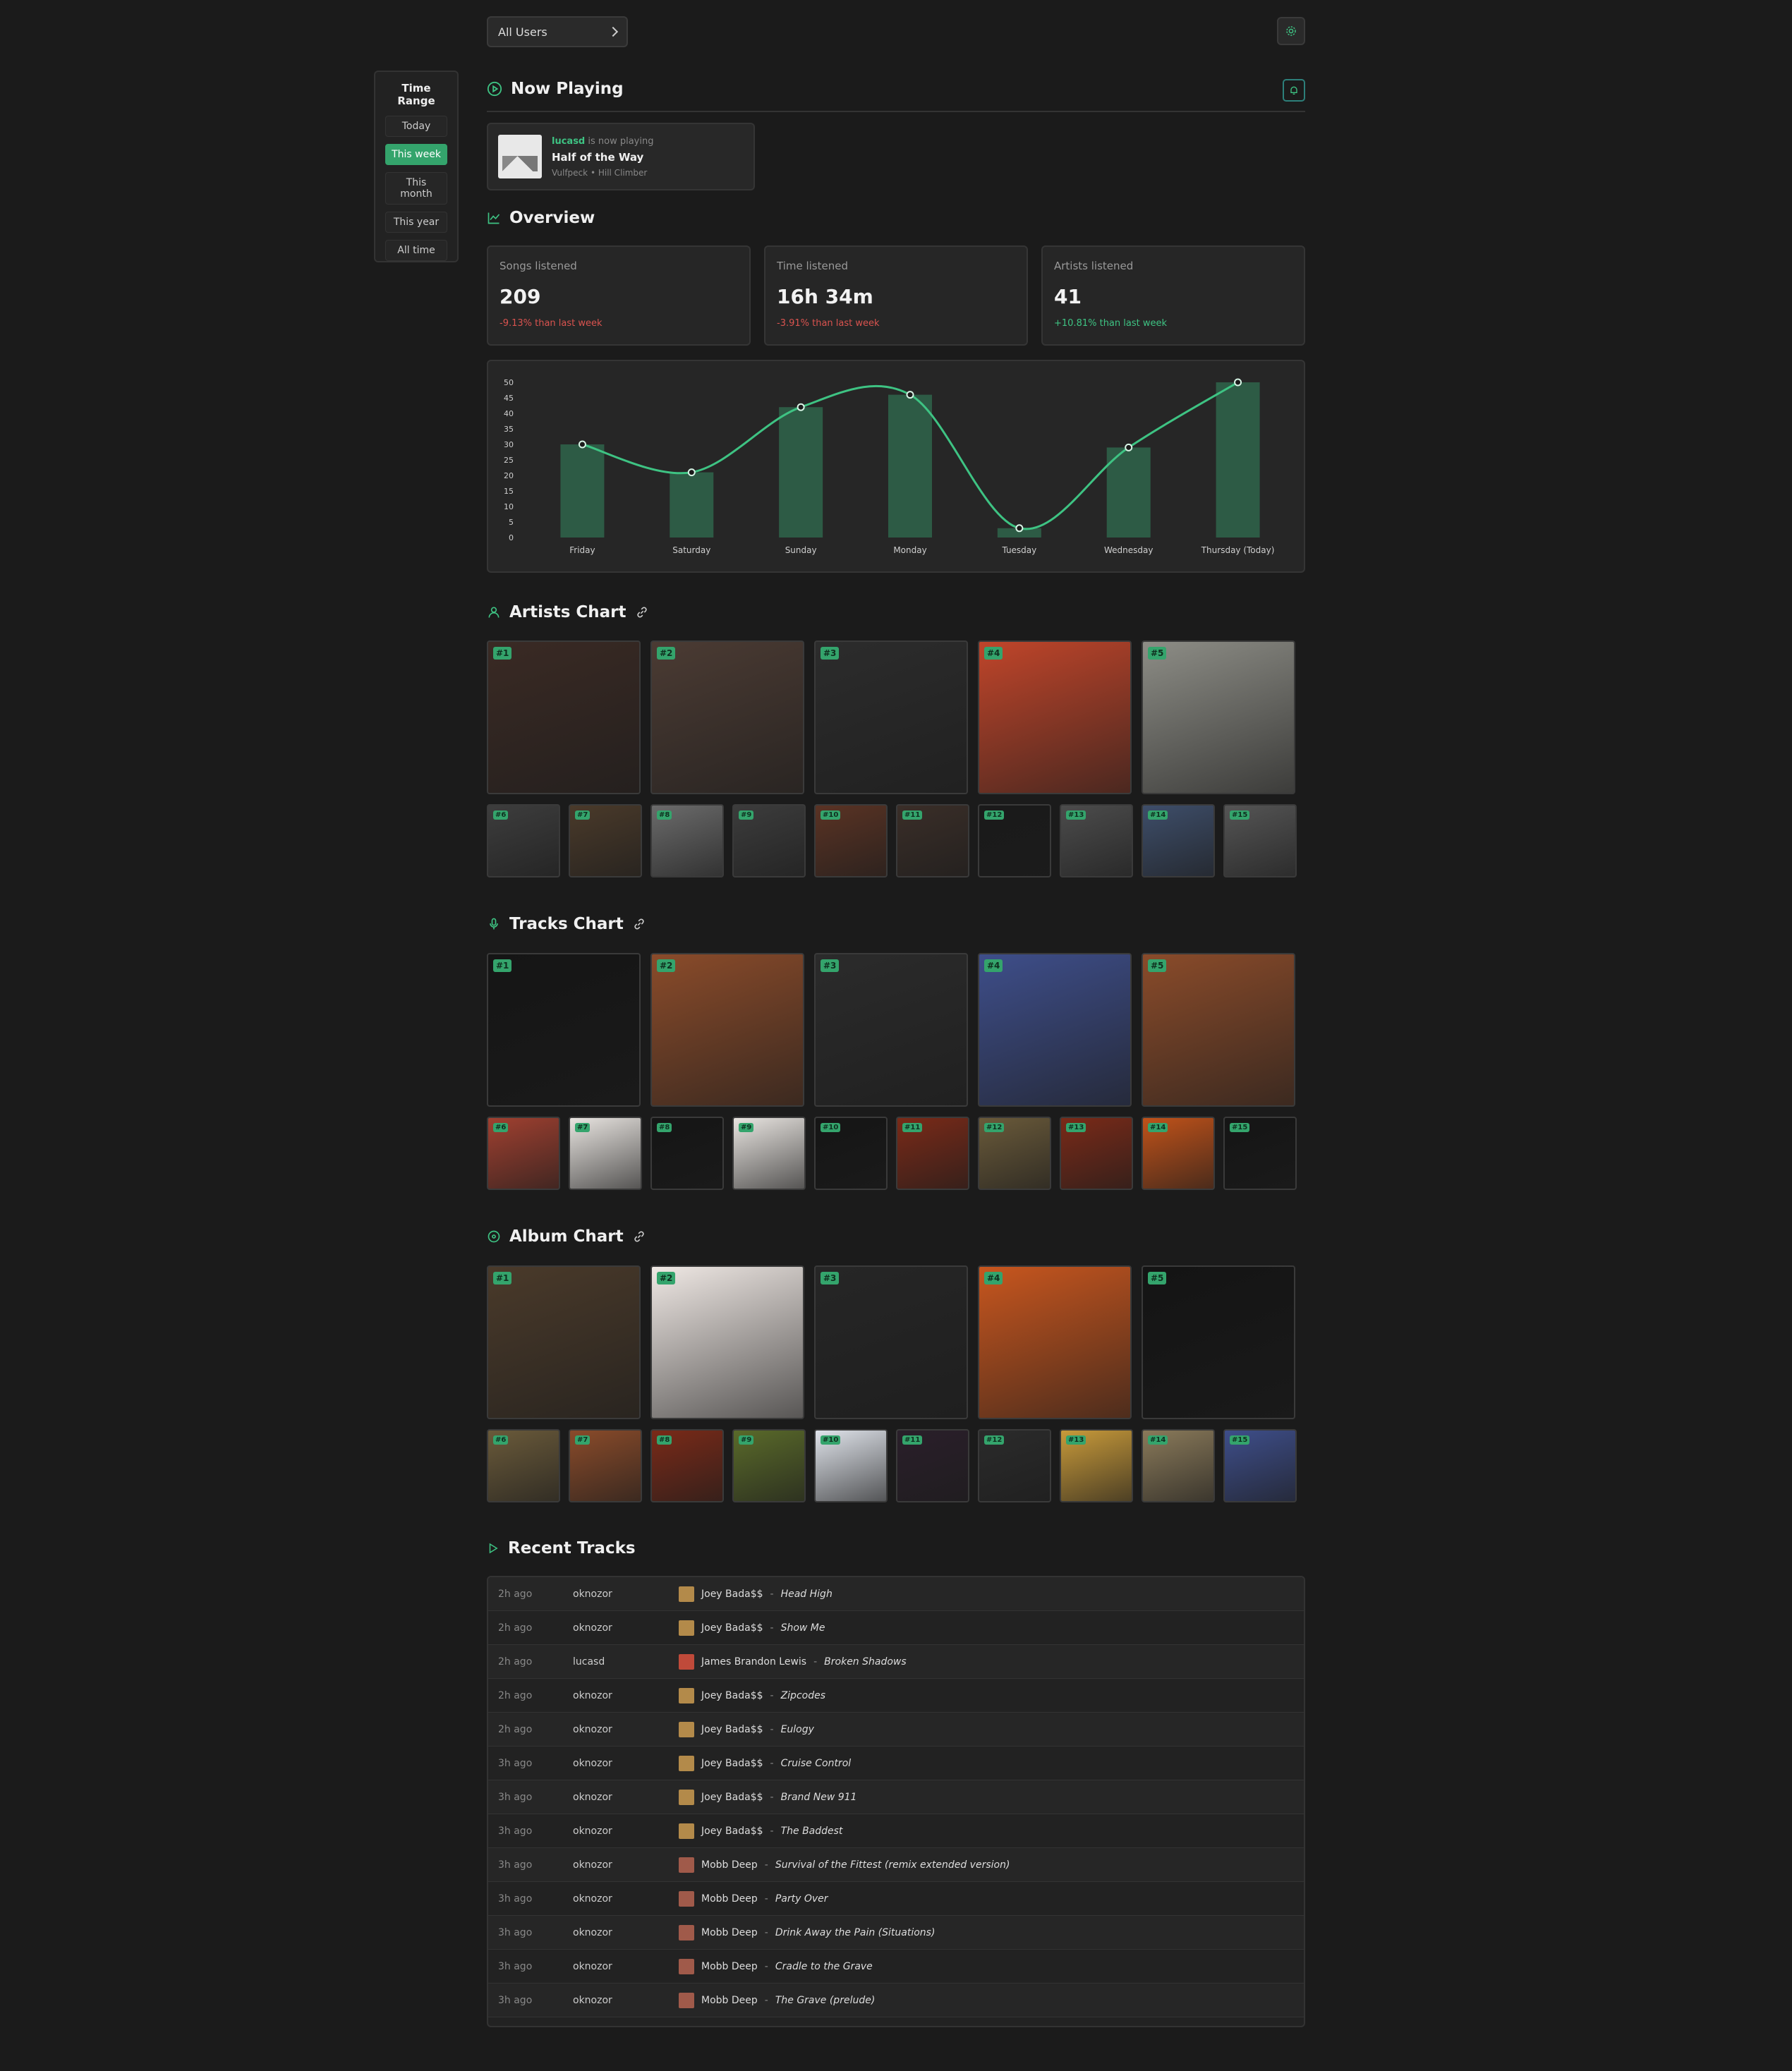  I want to click on table-row: 2h ago oknozor Joey Bada$$ - Eulogy, so click(896, 1730).